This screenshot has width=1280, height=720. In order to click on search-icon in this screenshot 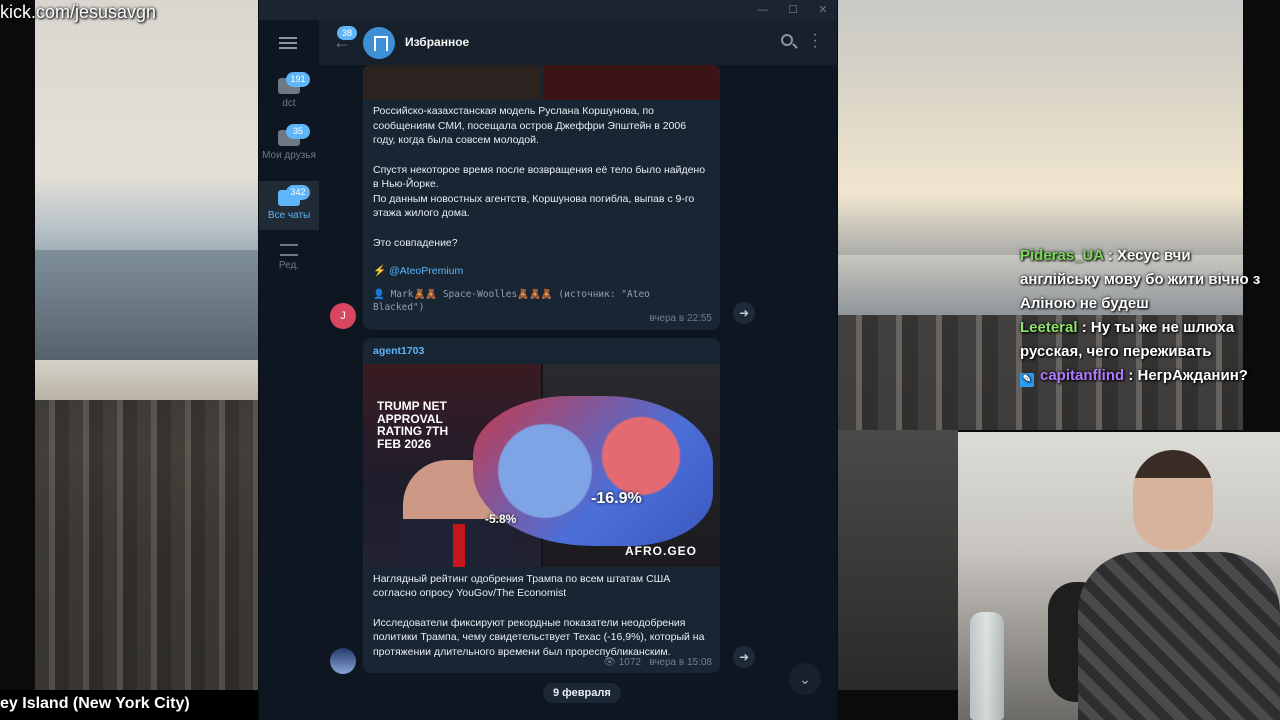, I will do `click(787, 40)`.